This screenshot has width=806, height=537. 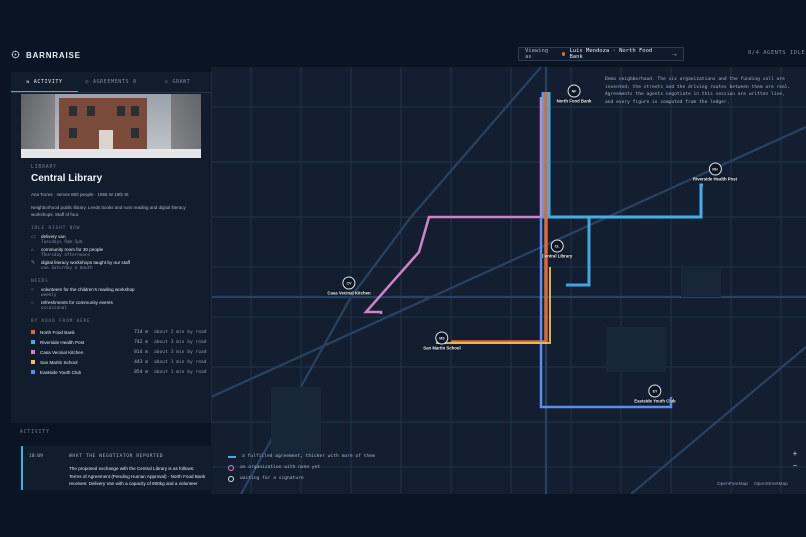 What do you see at coordinates (15, 55) in the screenshot?
I see `barnraise-logo-icon` at bounding box center [15, 55].